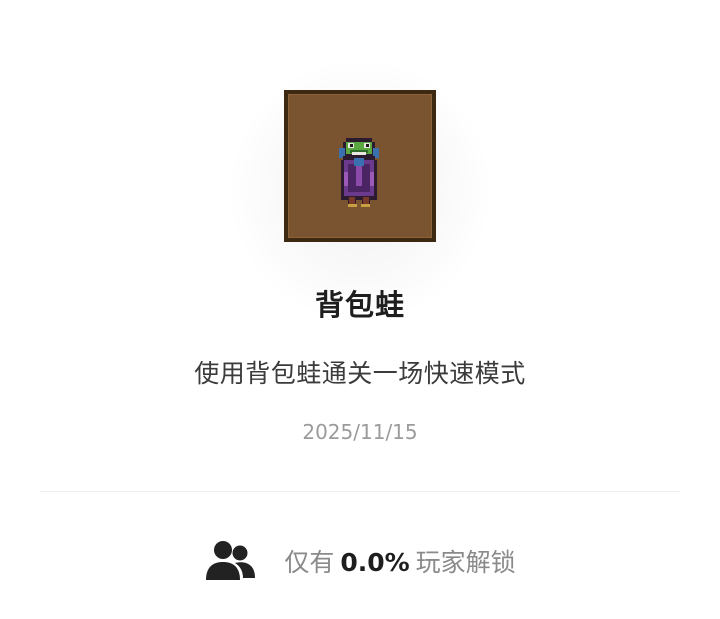 This screenshot has width=720, height=619. I want to click on achievement-date: 2025/11/15, so click(360, 432).